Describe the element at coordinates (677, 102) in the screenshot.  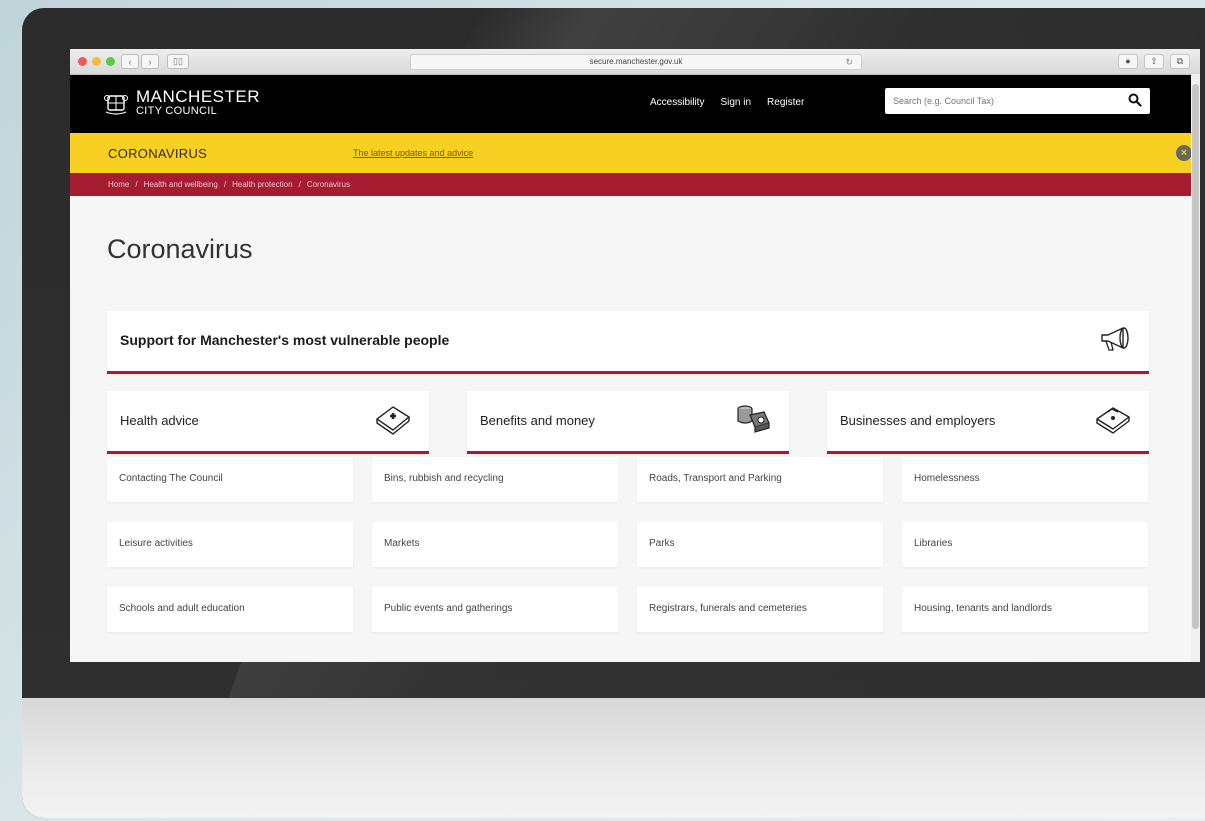
I see `accessibility-link: Accessibility` at that location.